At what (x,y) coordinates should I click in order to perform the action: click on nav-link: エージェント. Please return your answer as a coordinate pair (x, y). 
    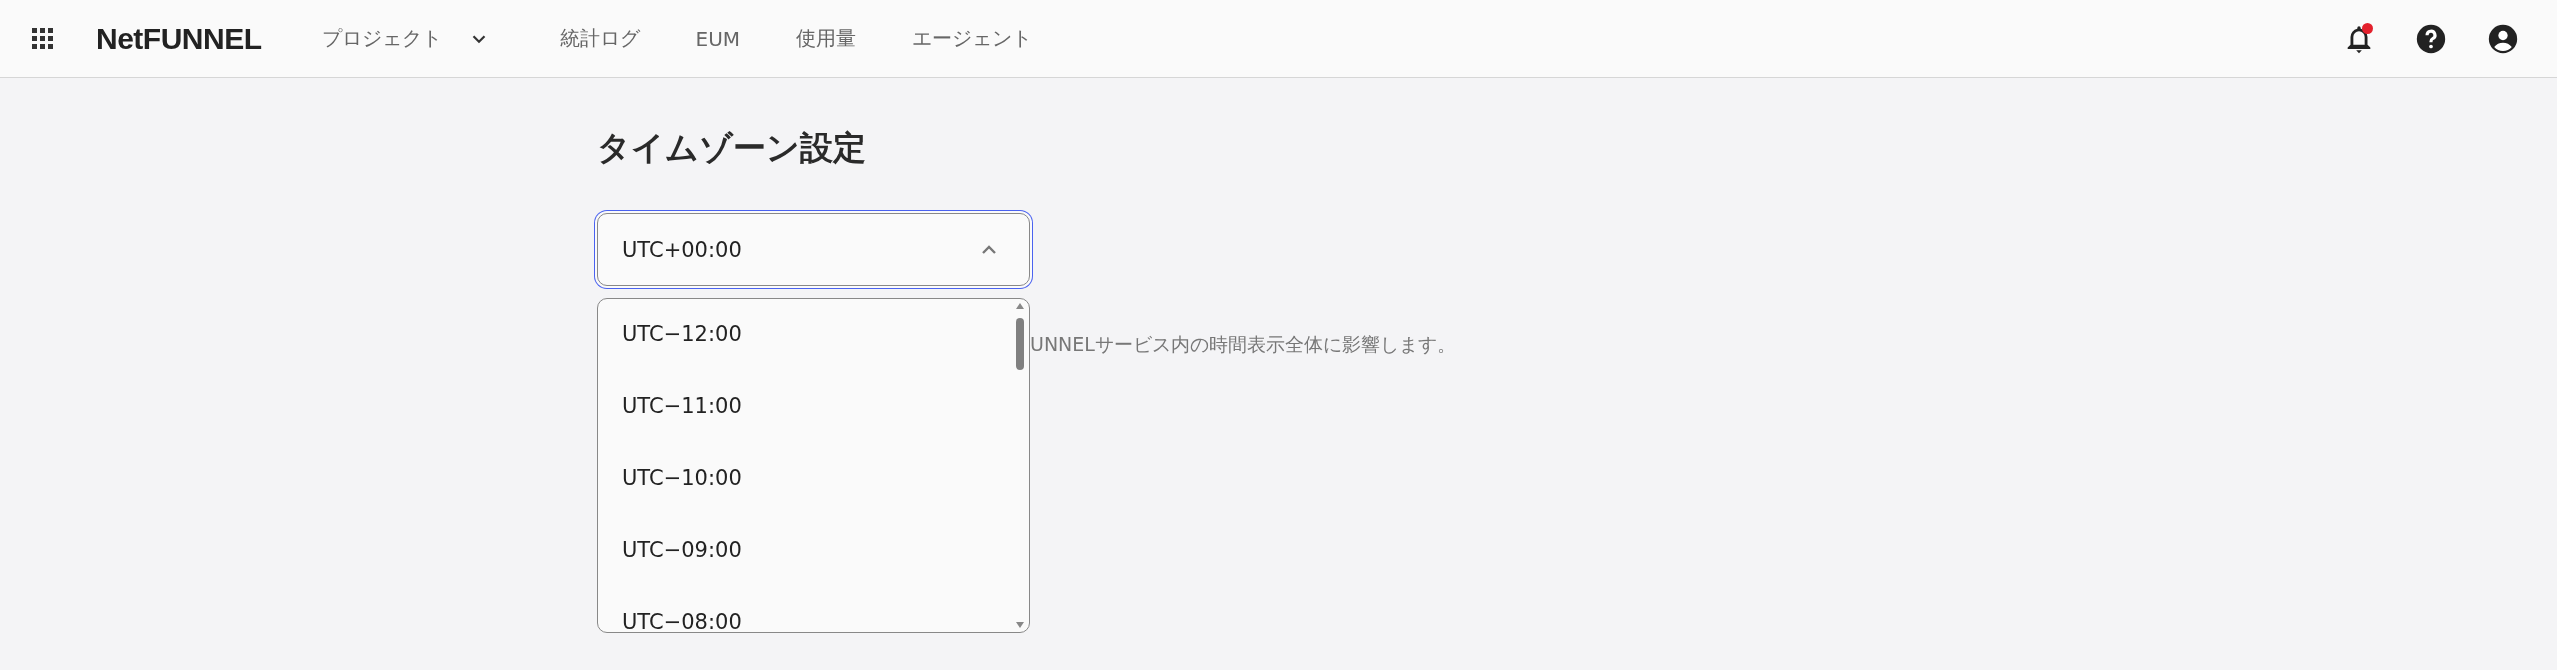
    Looking at the image, I should click on (972, 38).